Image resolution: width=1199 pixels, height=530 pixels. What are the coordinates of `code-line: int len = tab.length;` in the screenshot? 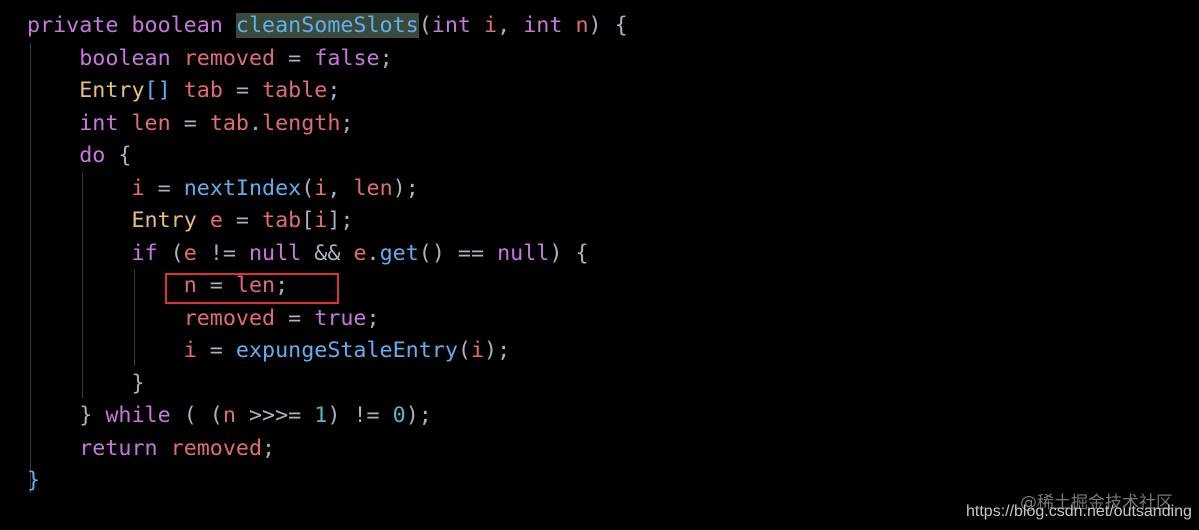 It's located at (327, 124).